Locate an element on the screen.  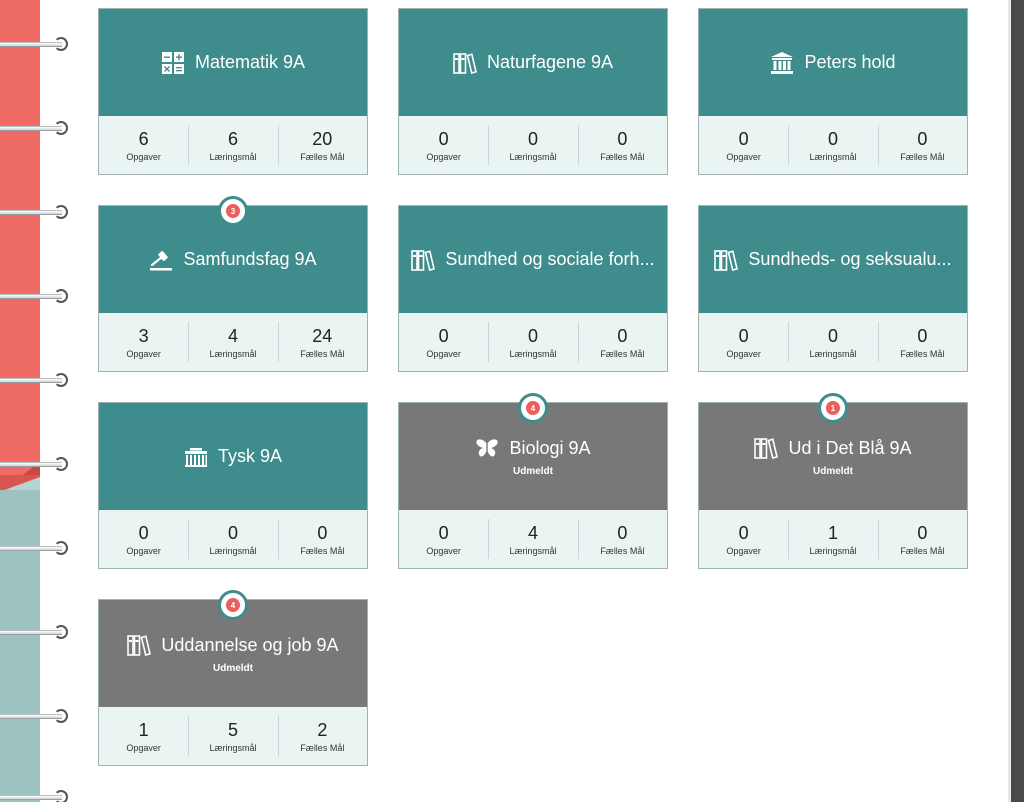
card-header: Peters hold is located at coordinates (833, 62).